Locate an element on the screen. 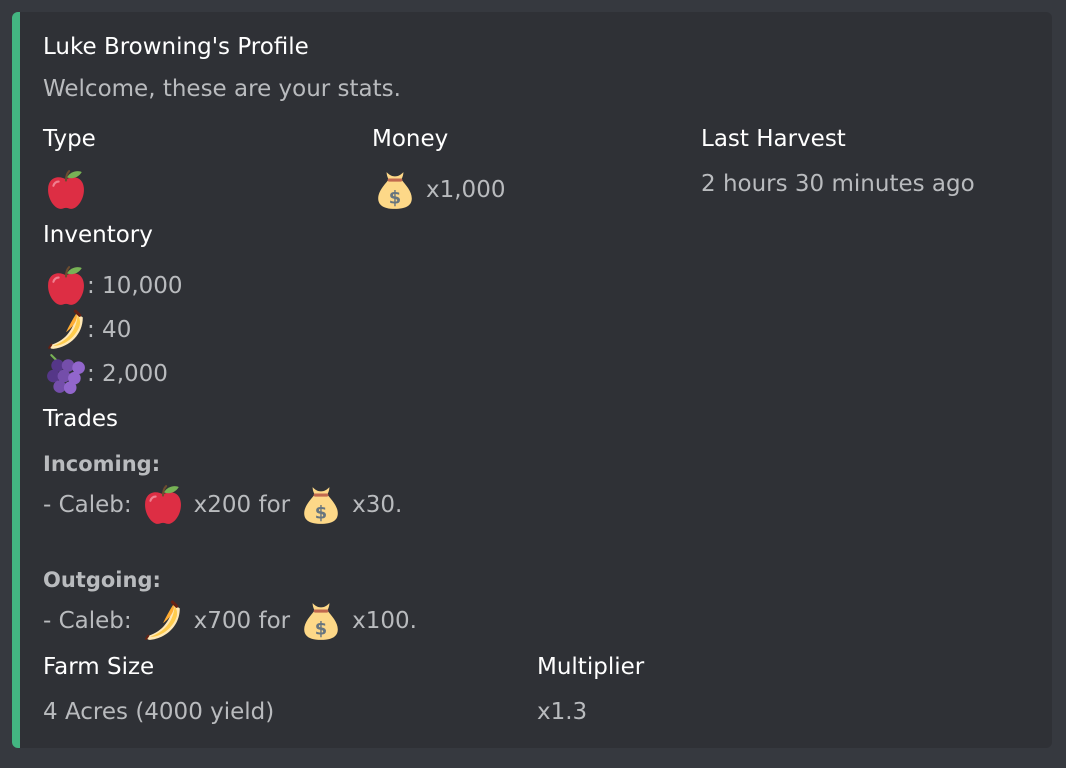 This screenshot has height=768, width=1066. field-multiplier-name: Multiplier is located at coordinates (591, 667).